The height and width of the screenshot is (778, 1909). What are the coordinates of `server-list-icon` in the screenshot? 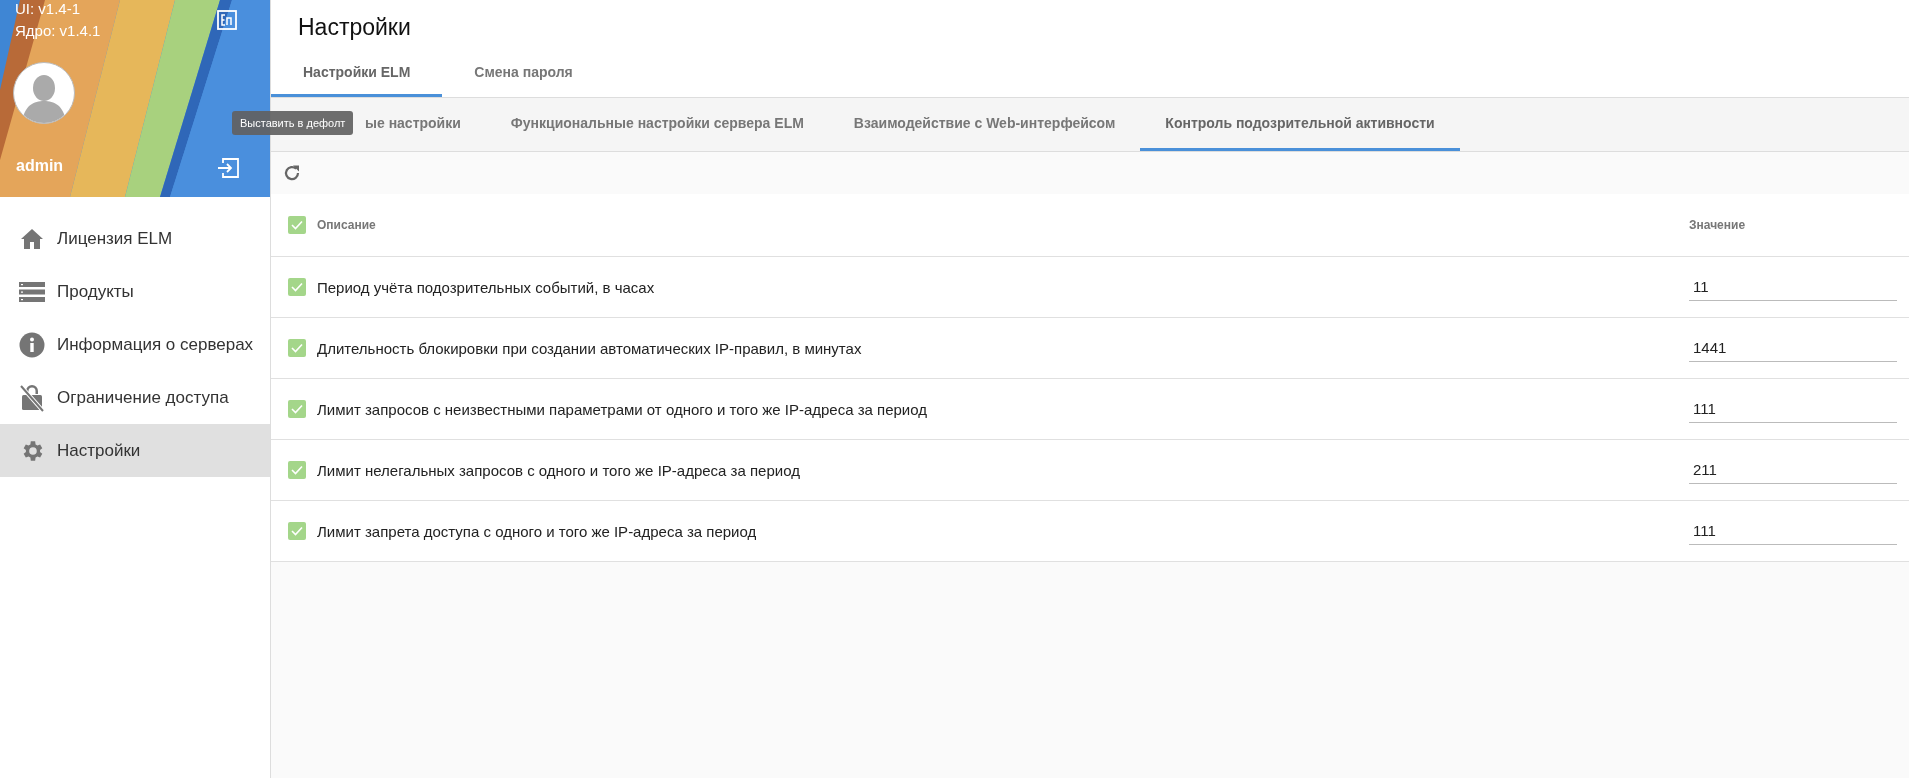 It's located at (32, 291).